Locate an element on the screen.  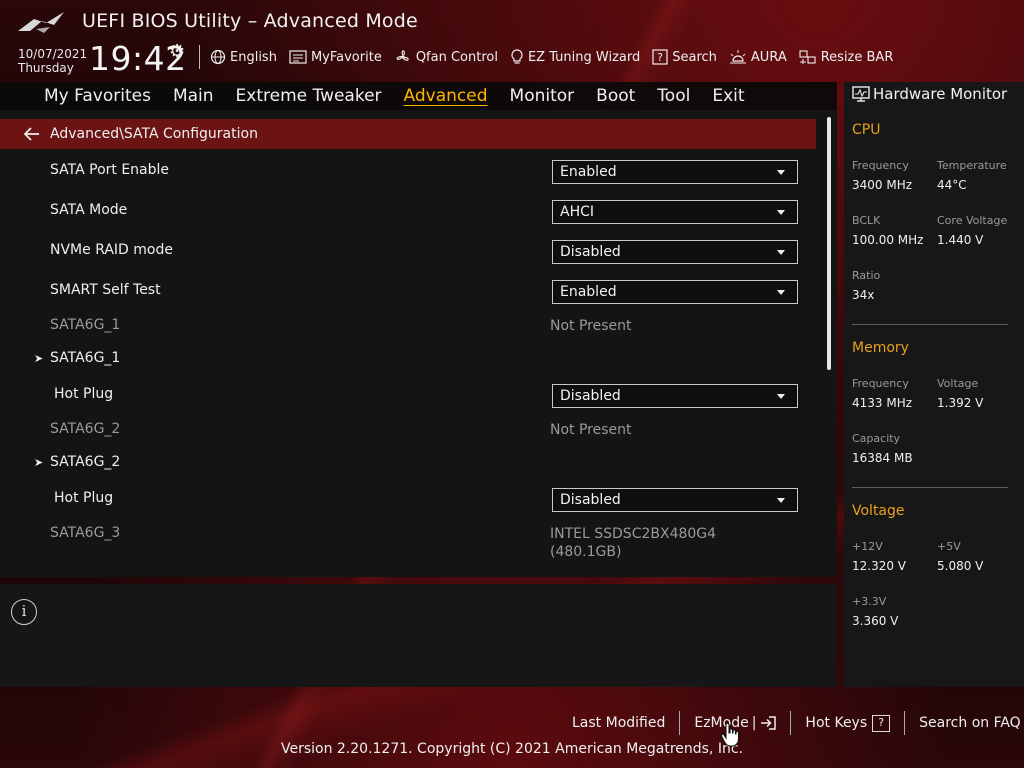
app-title: UEFI BIOS Utility – Advanced Mode is located at coordinates (250, 21).